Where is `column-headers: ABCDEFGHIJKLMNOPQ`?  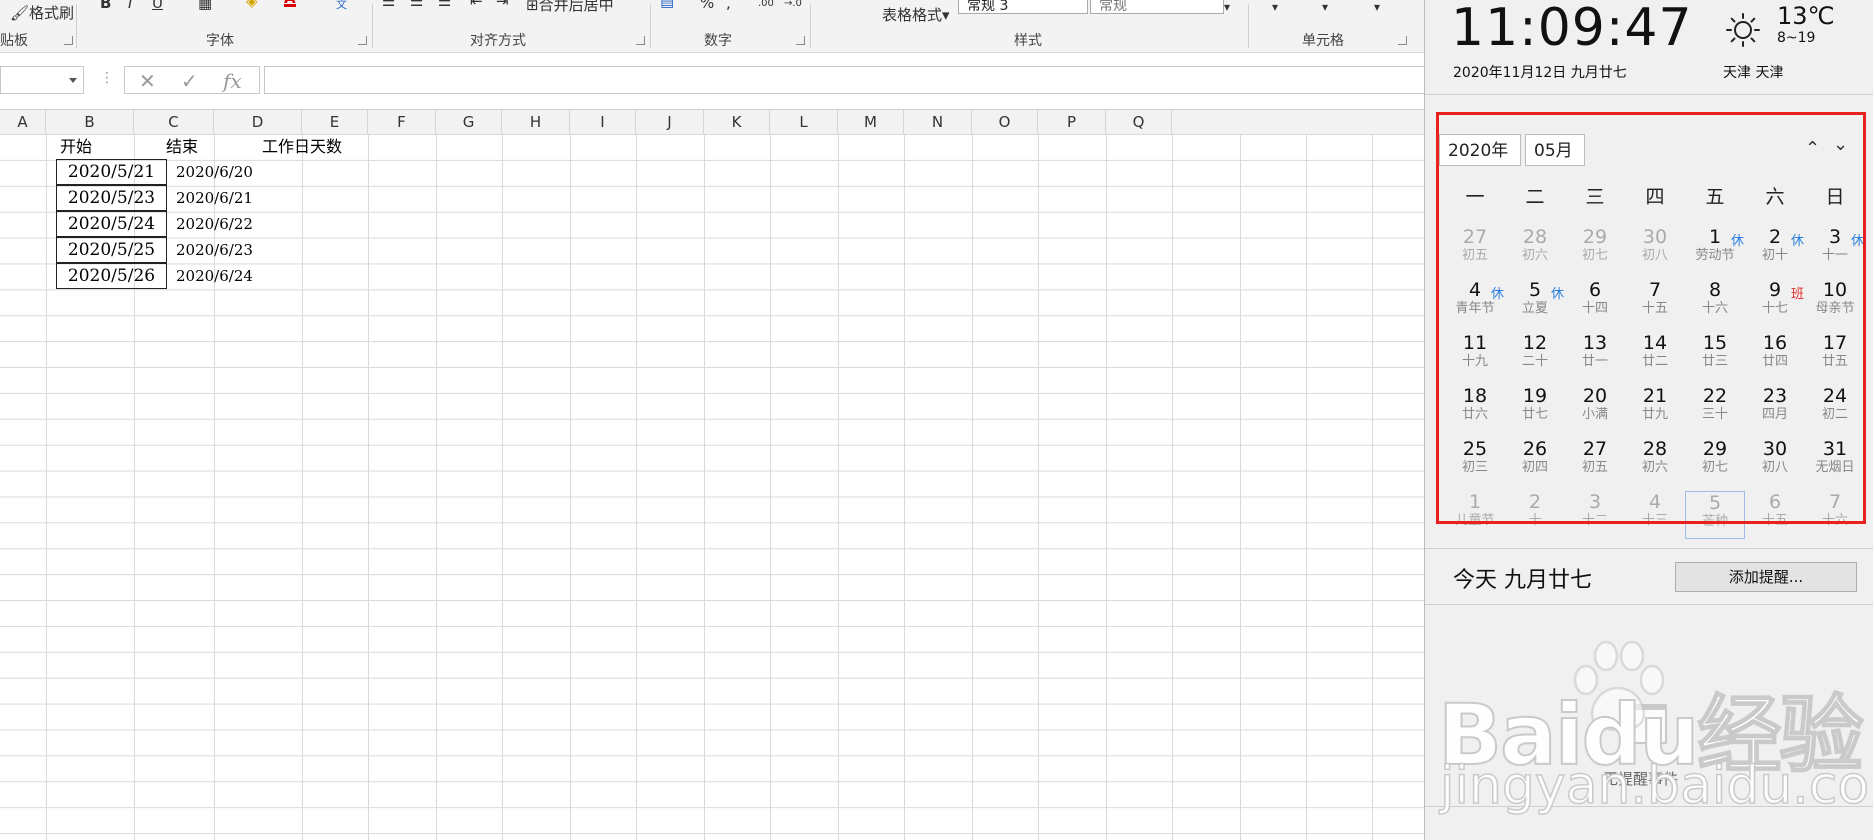 column-headers: ABCDEFGHIJKLMNOPQ is located at coordinates (712, 122).